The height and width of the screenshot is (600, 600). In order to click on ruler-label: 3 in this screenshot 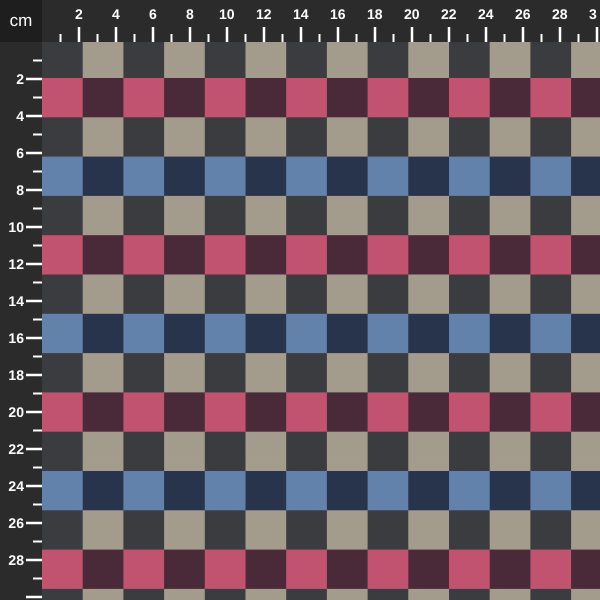, I will do `click(593, 14)`.